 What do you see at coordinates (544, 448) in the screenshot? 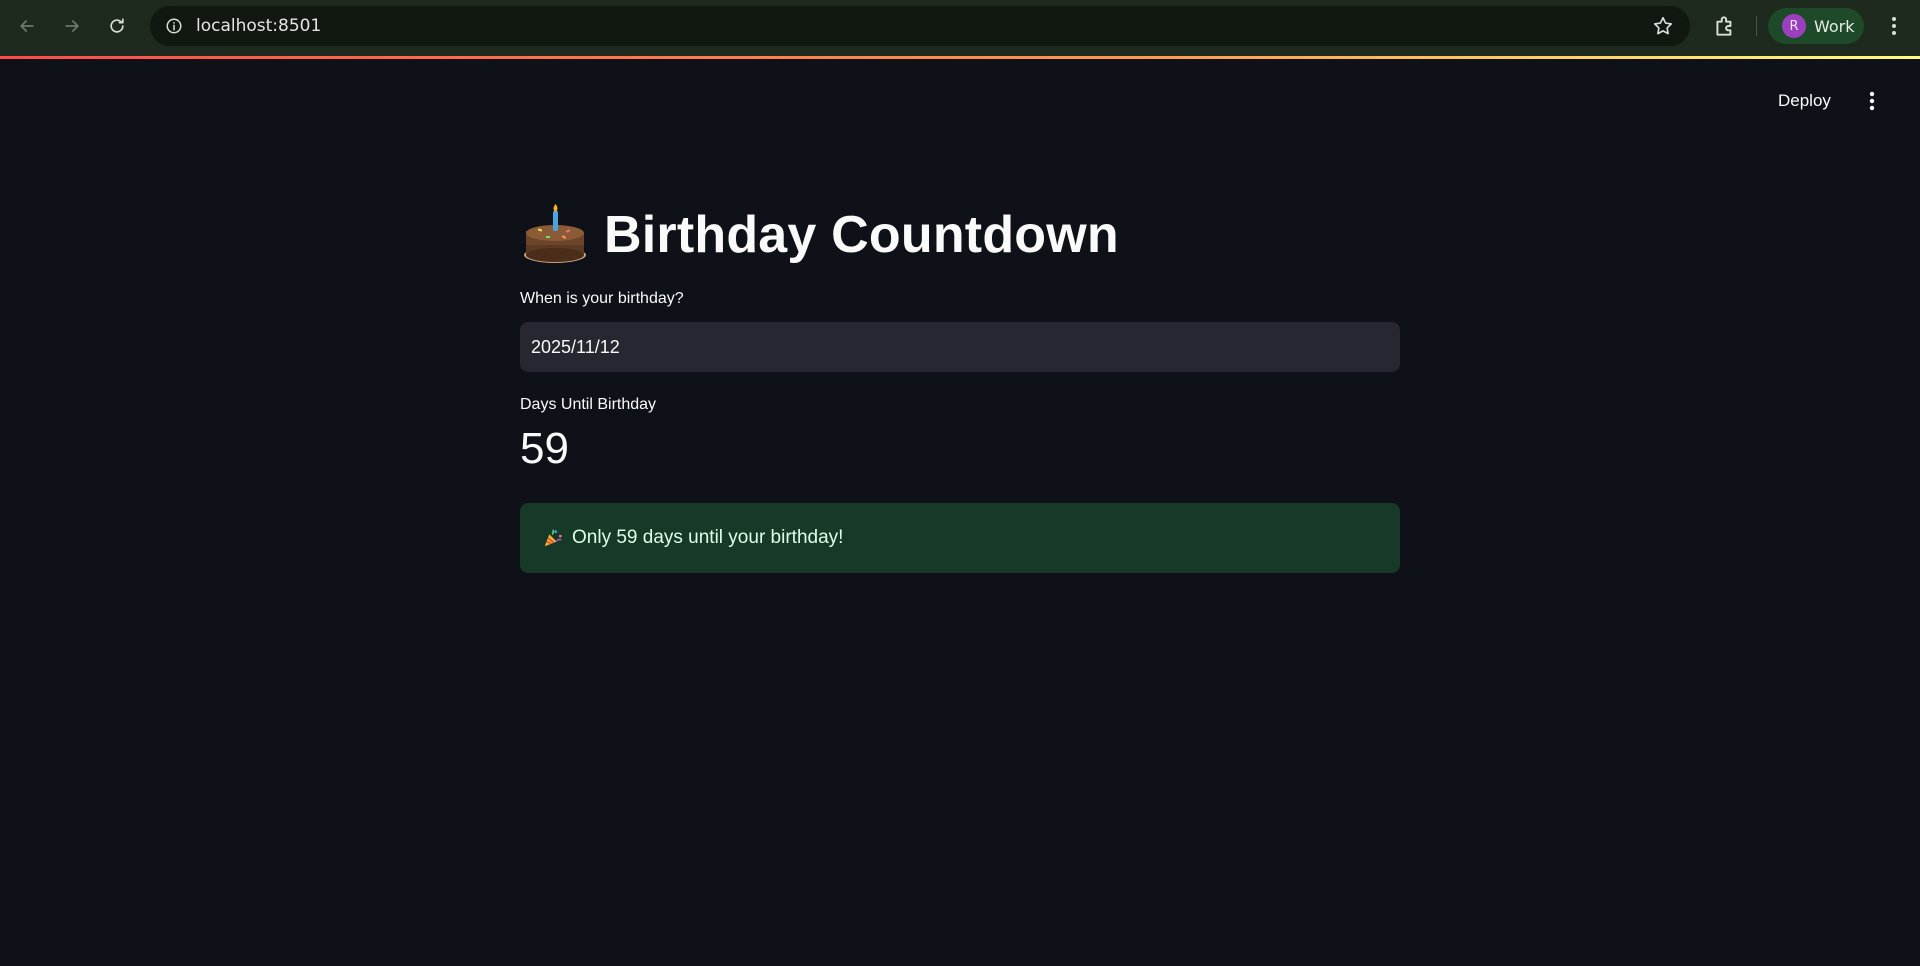
I see `metric-value: 59` at bounding box center [544, 448].